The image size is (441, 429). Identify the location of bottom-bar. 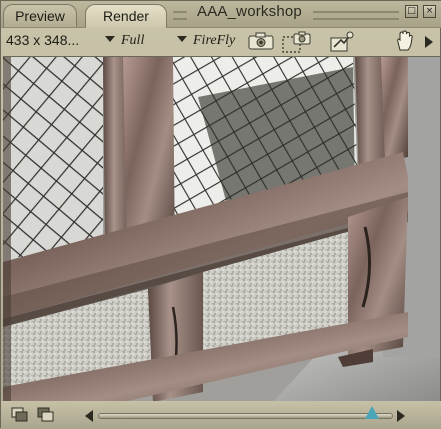
(221, 415).